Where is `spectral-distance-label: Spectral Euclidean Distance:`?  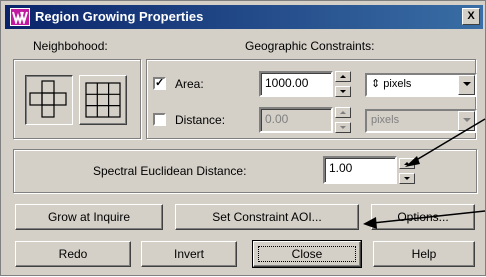
spectral-distance-label: Spectral Euclidean Distance: is located at coordinates (170, 171).